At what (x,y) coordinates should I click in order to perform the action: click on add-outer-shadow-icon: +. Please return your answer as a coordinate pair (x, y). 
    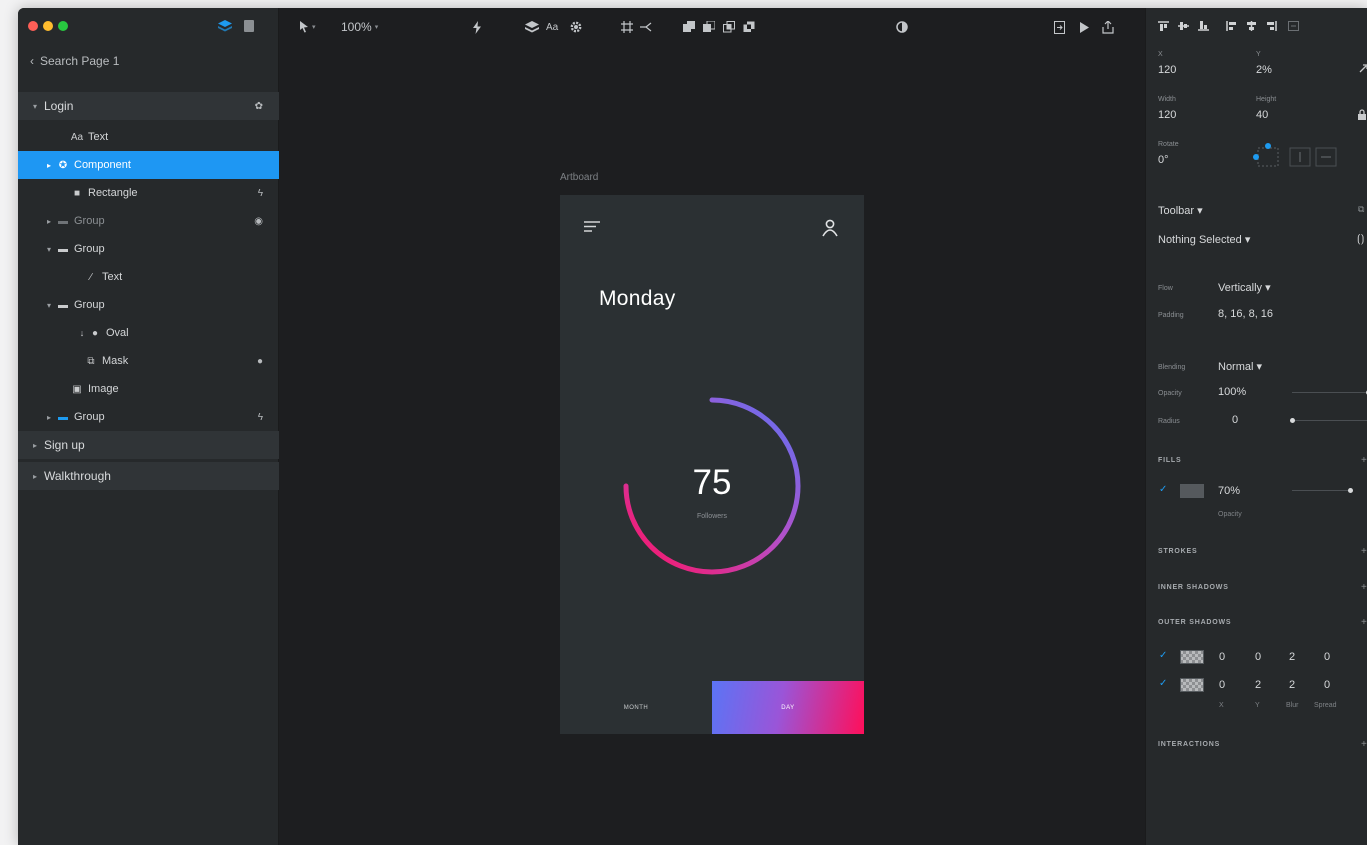
    Looking at the image, I should click on (1364, 622).